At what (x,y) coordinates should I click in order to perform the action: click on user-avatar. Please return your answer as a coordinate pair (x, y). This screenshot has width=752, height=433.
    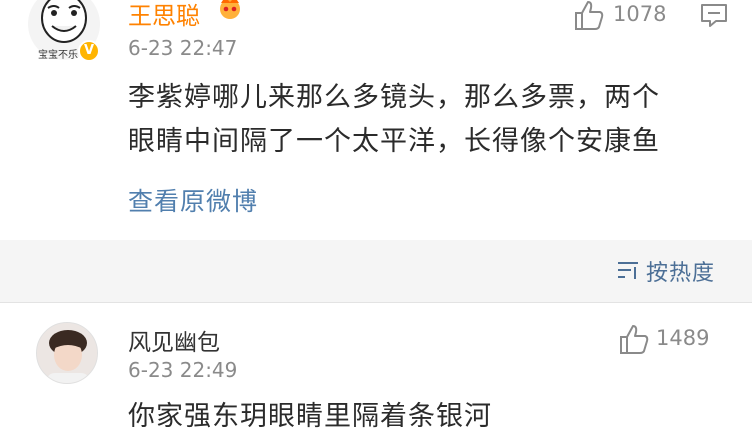
    Looking at the image, I should click on (67, 353).